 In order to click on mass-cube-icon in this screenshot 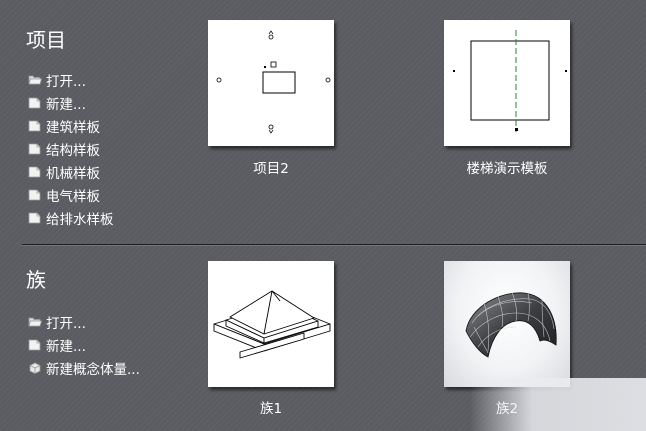, I will do `click(35, 368)`.